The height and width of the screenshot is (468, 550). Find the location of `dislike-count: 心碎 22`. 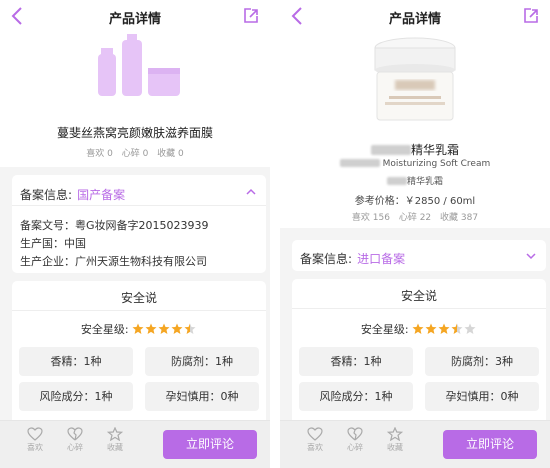

dislike-count: 心碎 22 is located at coordinates (415, 218).